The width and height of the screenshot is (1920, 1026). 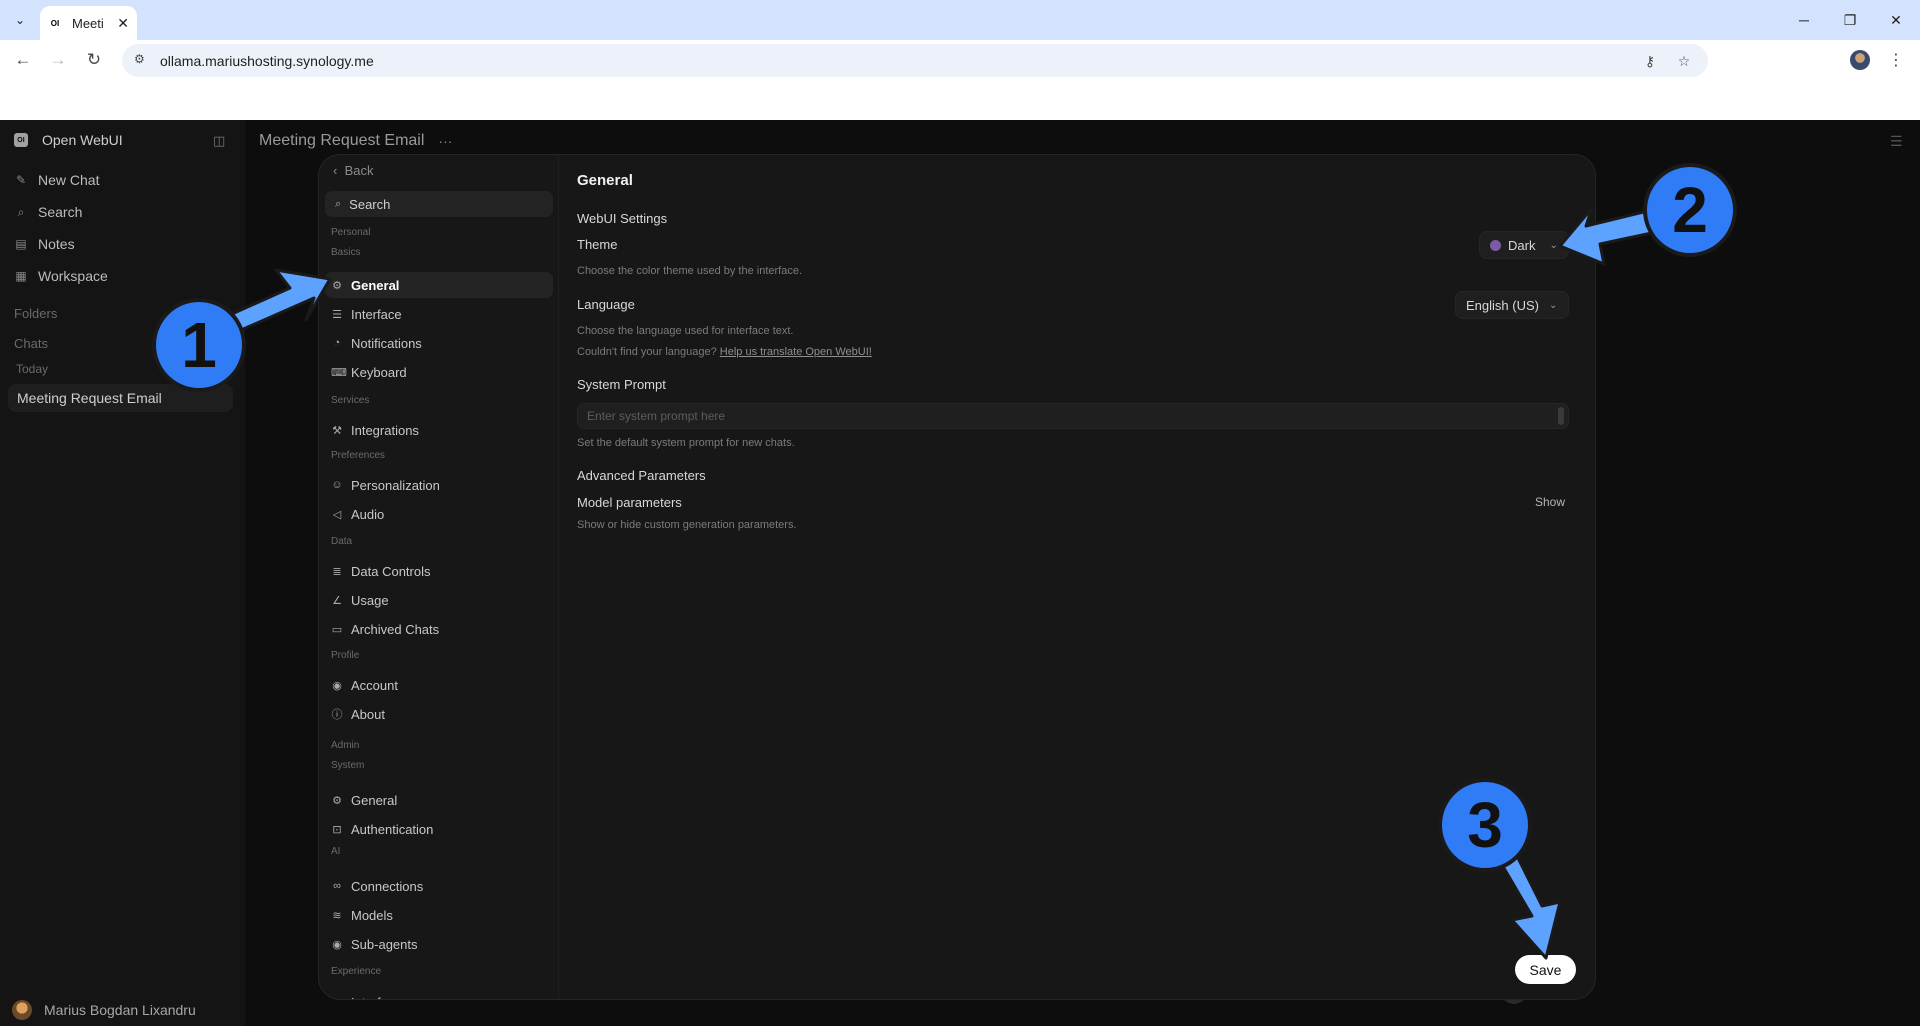 What do you see at coordinates (337, 629) in the screenshot?
I see `archive-icon: ▭` at bounding box center [337, 629].